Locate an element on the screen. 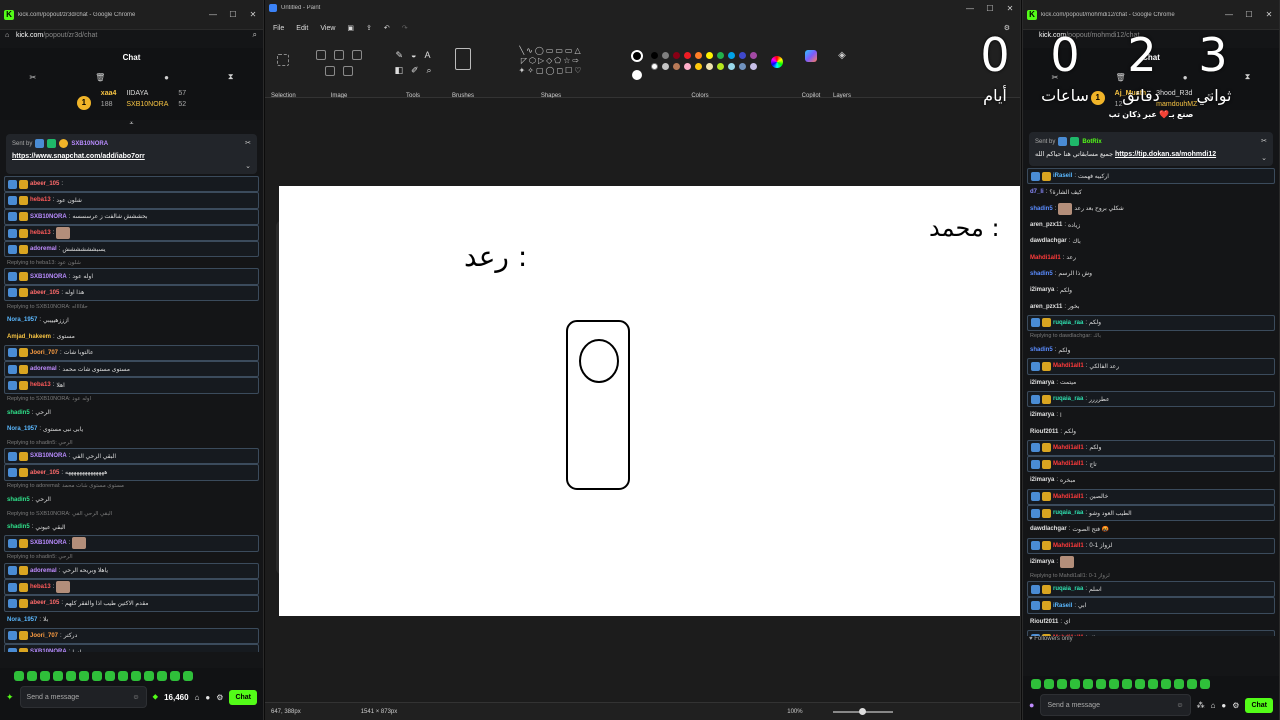  brushes-group: Brushes is located at coordinates (463, 69).